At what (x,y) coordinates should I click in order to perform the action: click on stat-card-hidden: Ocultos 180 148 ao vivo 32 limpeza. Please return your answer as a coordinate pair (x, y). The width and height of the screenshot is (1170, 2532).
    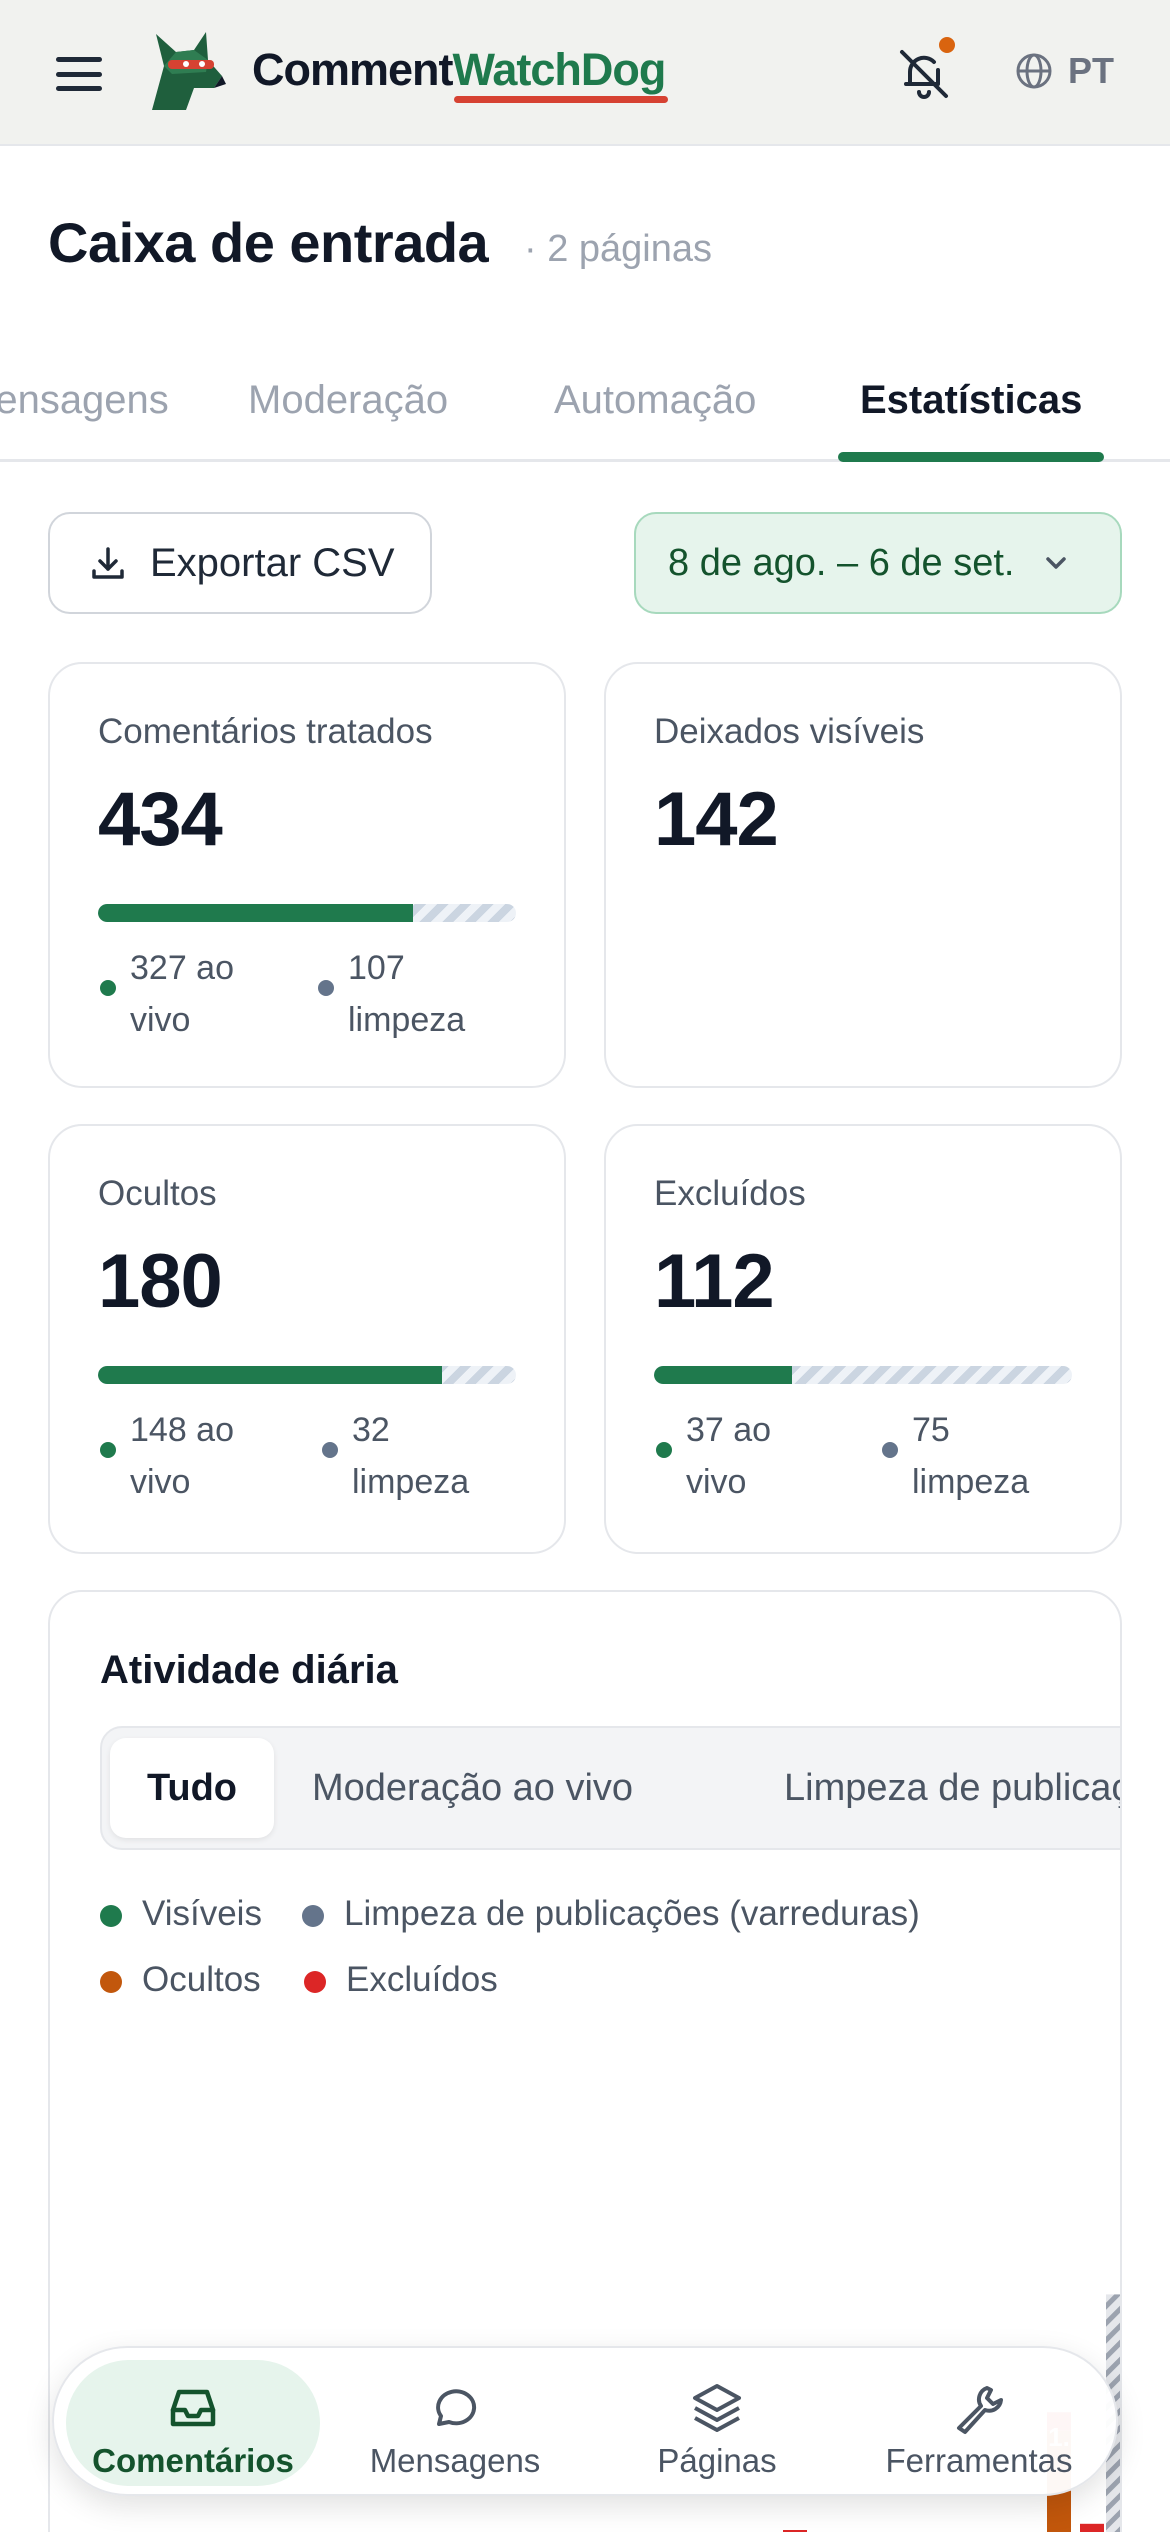
    Looking at the image, I should click on (307, 1339).